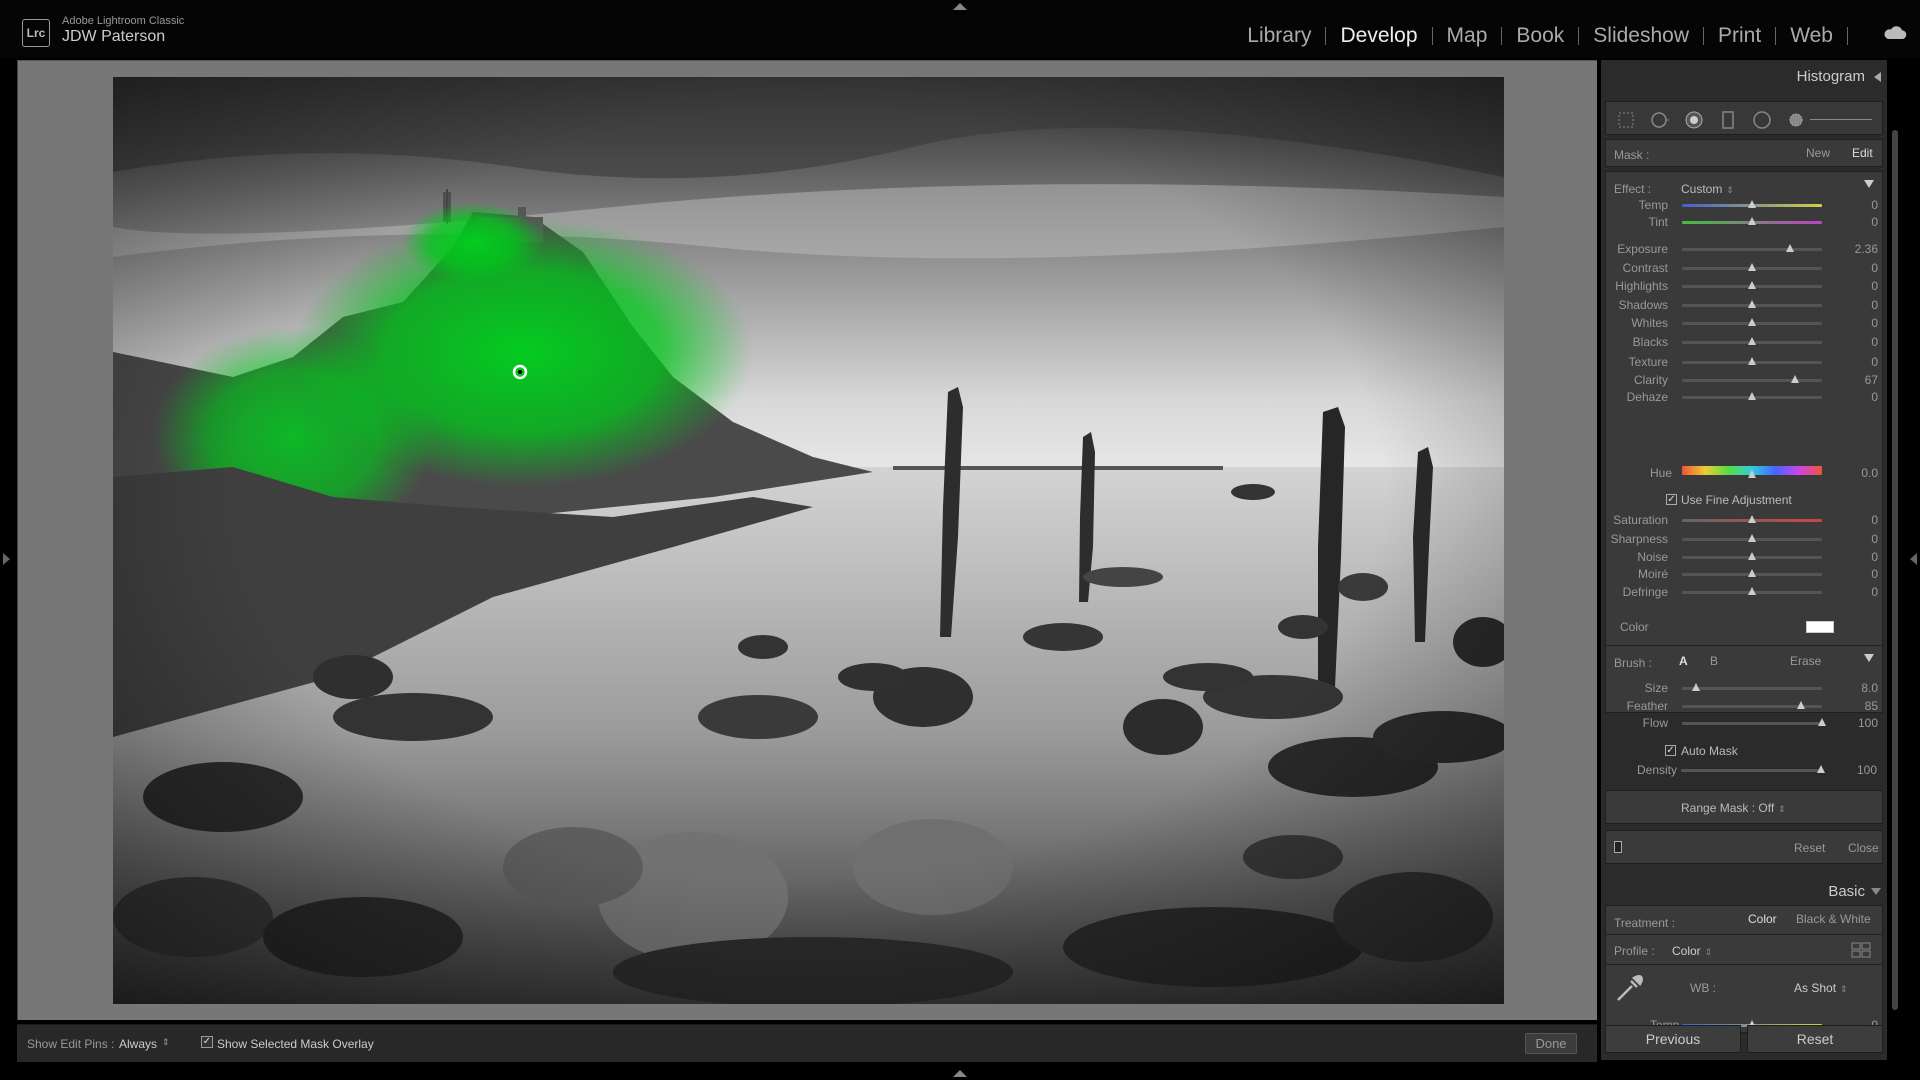 This screenshot has width=1920, height=1080. I want to click on saturation-value: 0, so click(1858, 520).